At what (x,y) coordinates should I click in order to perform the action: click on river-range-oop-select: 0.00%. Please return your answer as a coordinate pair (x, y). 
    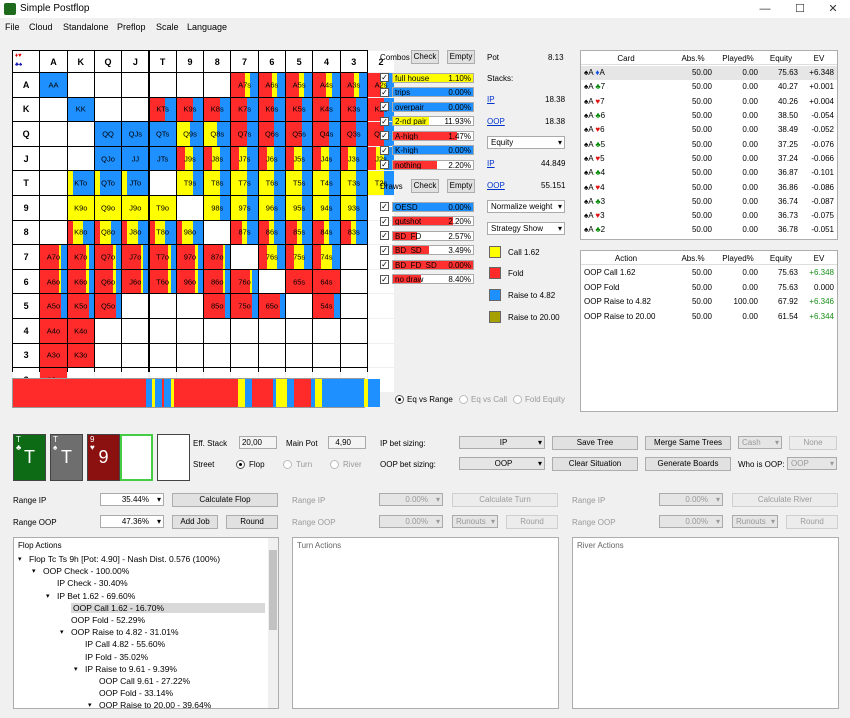
    Looking at the image, I should click on (691, 521).